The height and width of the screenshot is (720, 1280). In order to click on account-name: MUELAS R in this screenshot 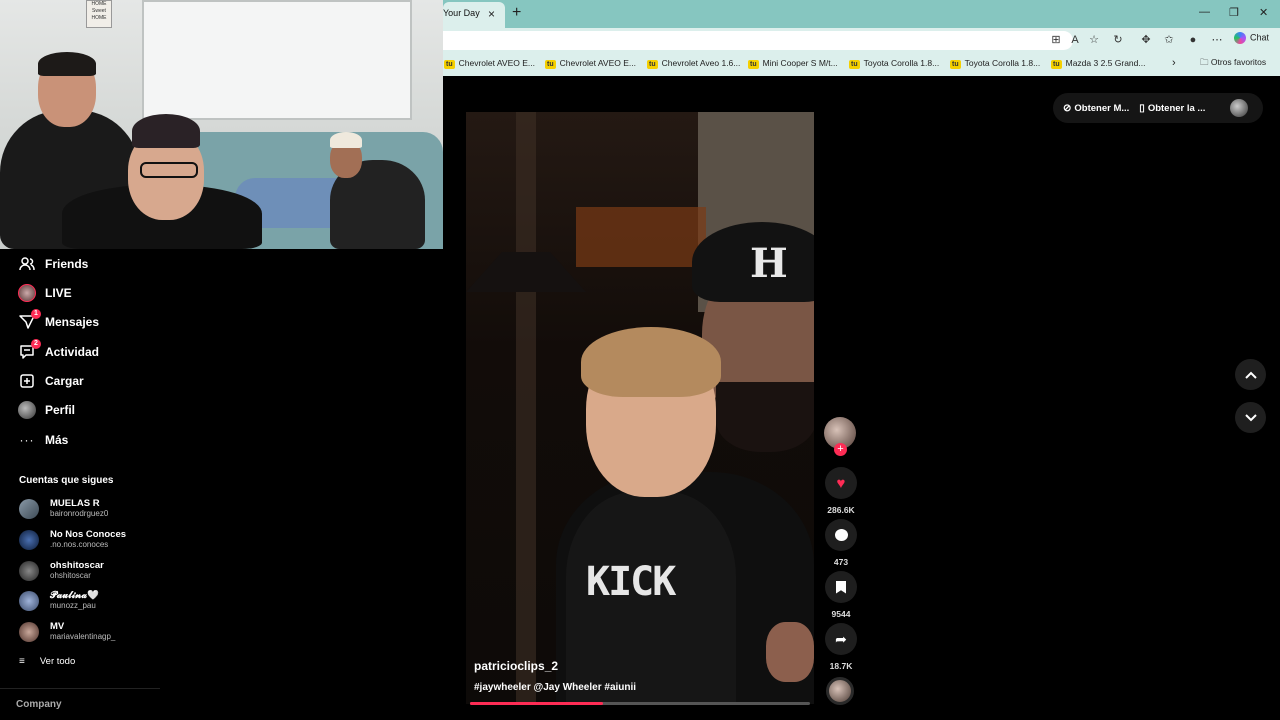, I will do `click(75, 503)`.